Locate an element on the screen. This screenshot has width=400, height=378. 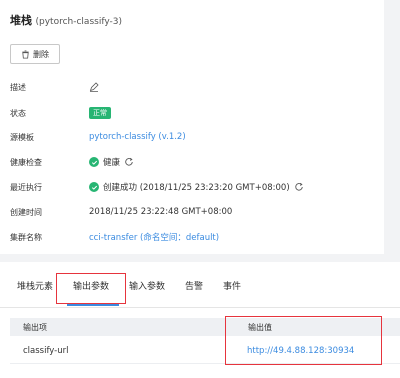
status-badge: 正常 is located at coordinates (100, 113).